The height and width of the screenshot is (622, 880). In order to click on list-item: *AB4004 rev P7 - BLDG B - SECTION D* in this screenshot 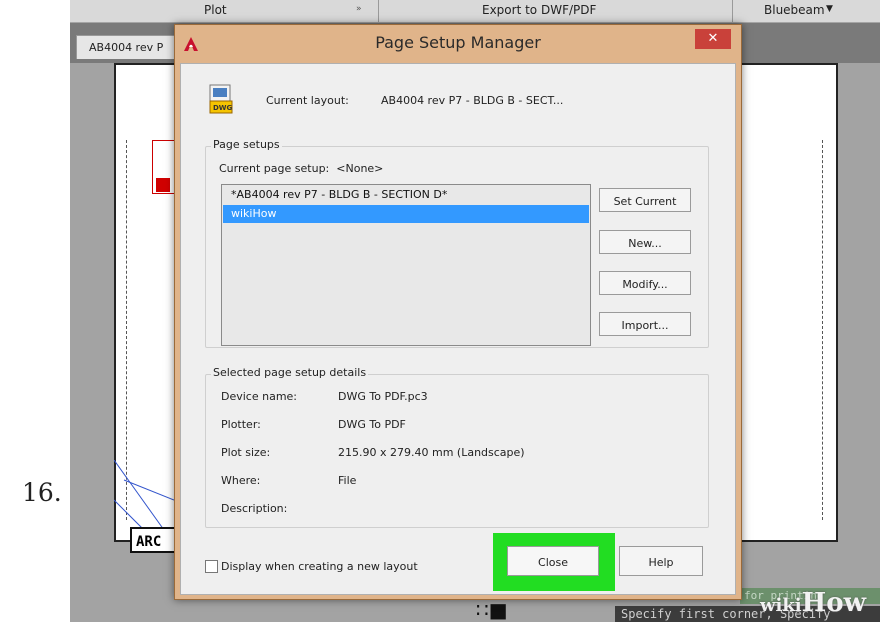, I will do `click(406, 195)`.